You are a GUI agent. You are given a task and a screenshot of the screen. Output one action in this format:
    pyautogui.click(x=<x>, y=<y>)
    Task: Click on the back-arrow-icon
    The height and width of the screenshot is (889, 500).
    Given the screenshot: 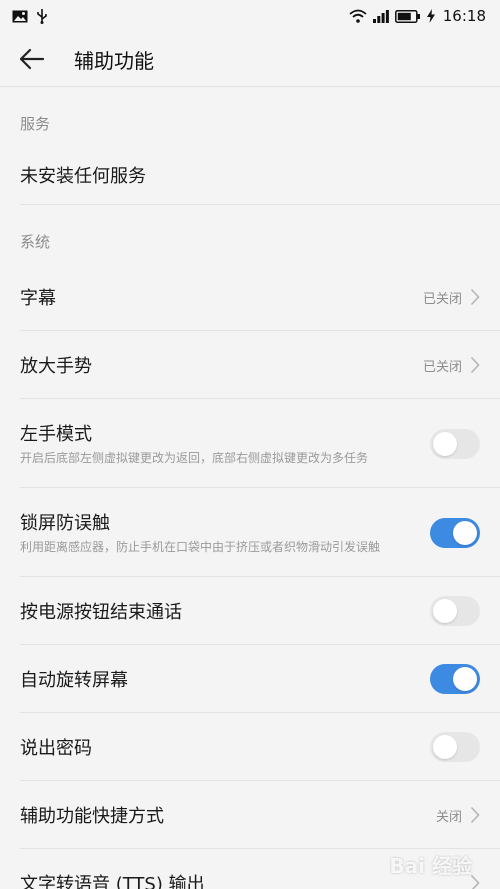 What is the action you would take?
    pyautogui.click(x=32, y=59)
    